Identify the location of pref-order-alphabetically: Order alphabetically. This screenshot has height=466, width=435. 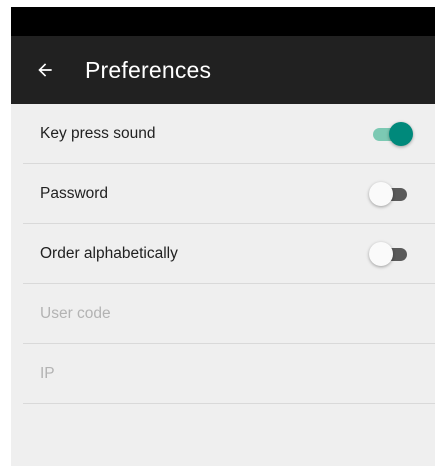
(229, 254).